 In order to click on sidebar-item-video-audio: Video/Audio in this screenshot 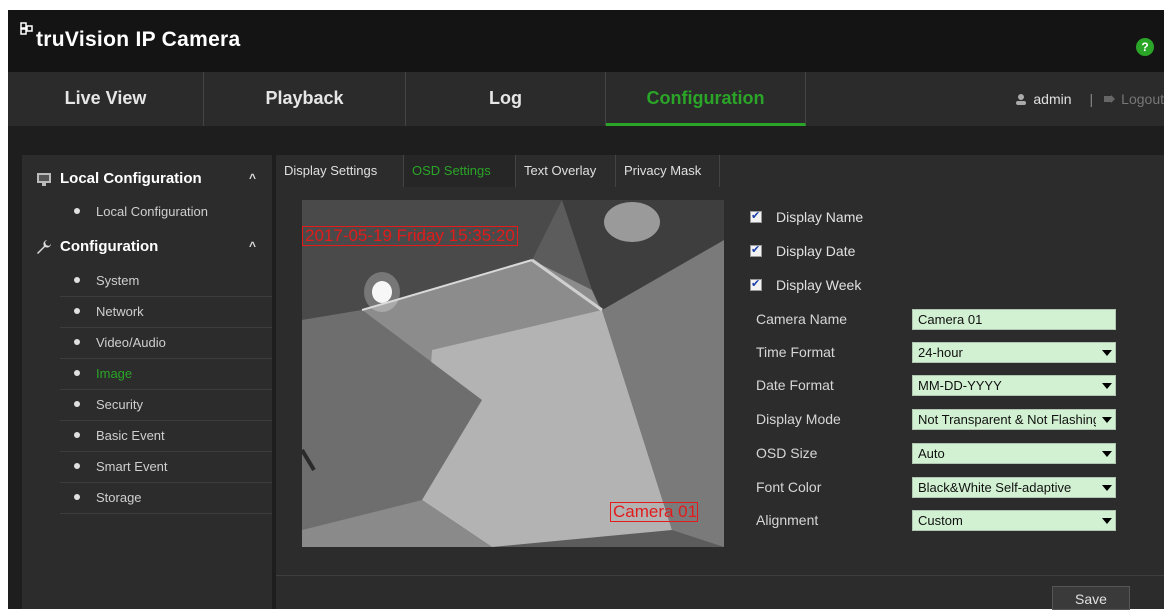, I will do `click(147, 343)`.